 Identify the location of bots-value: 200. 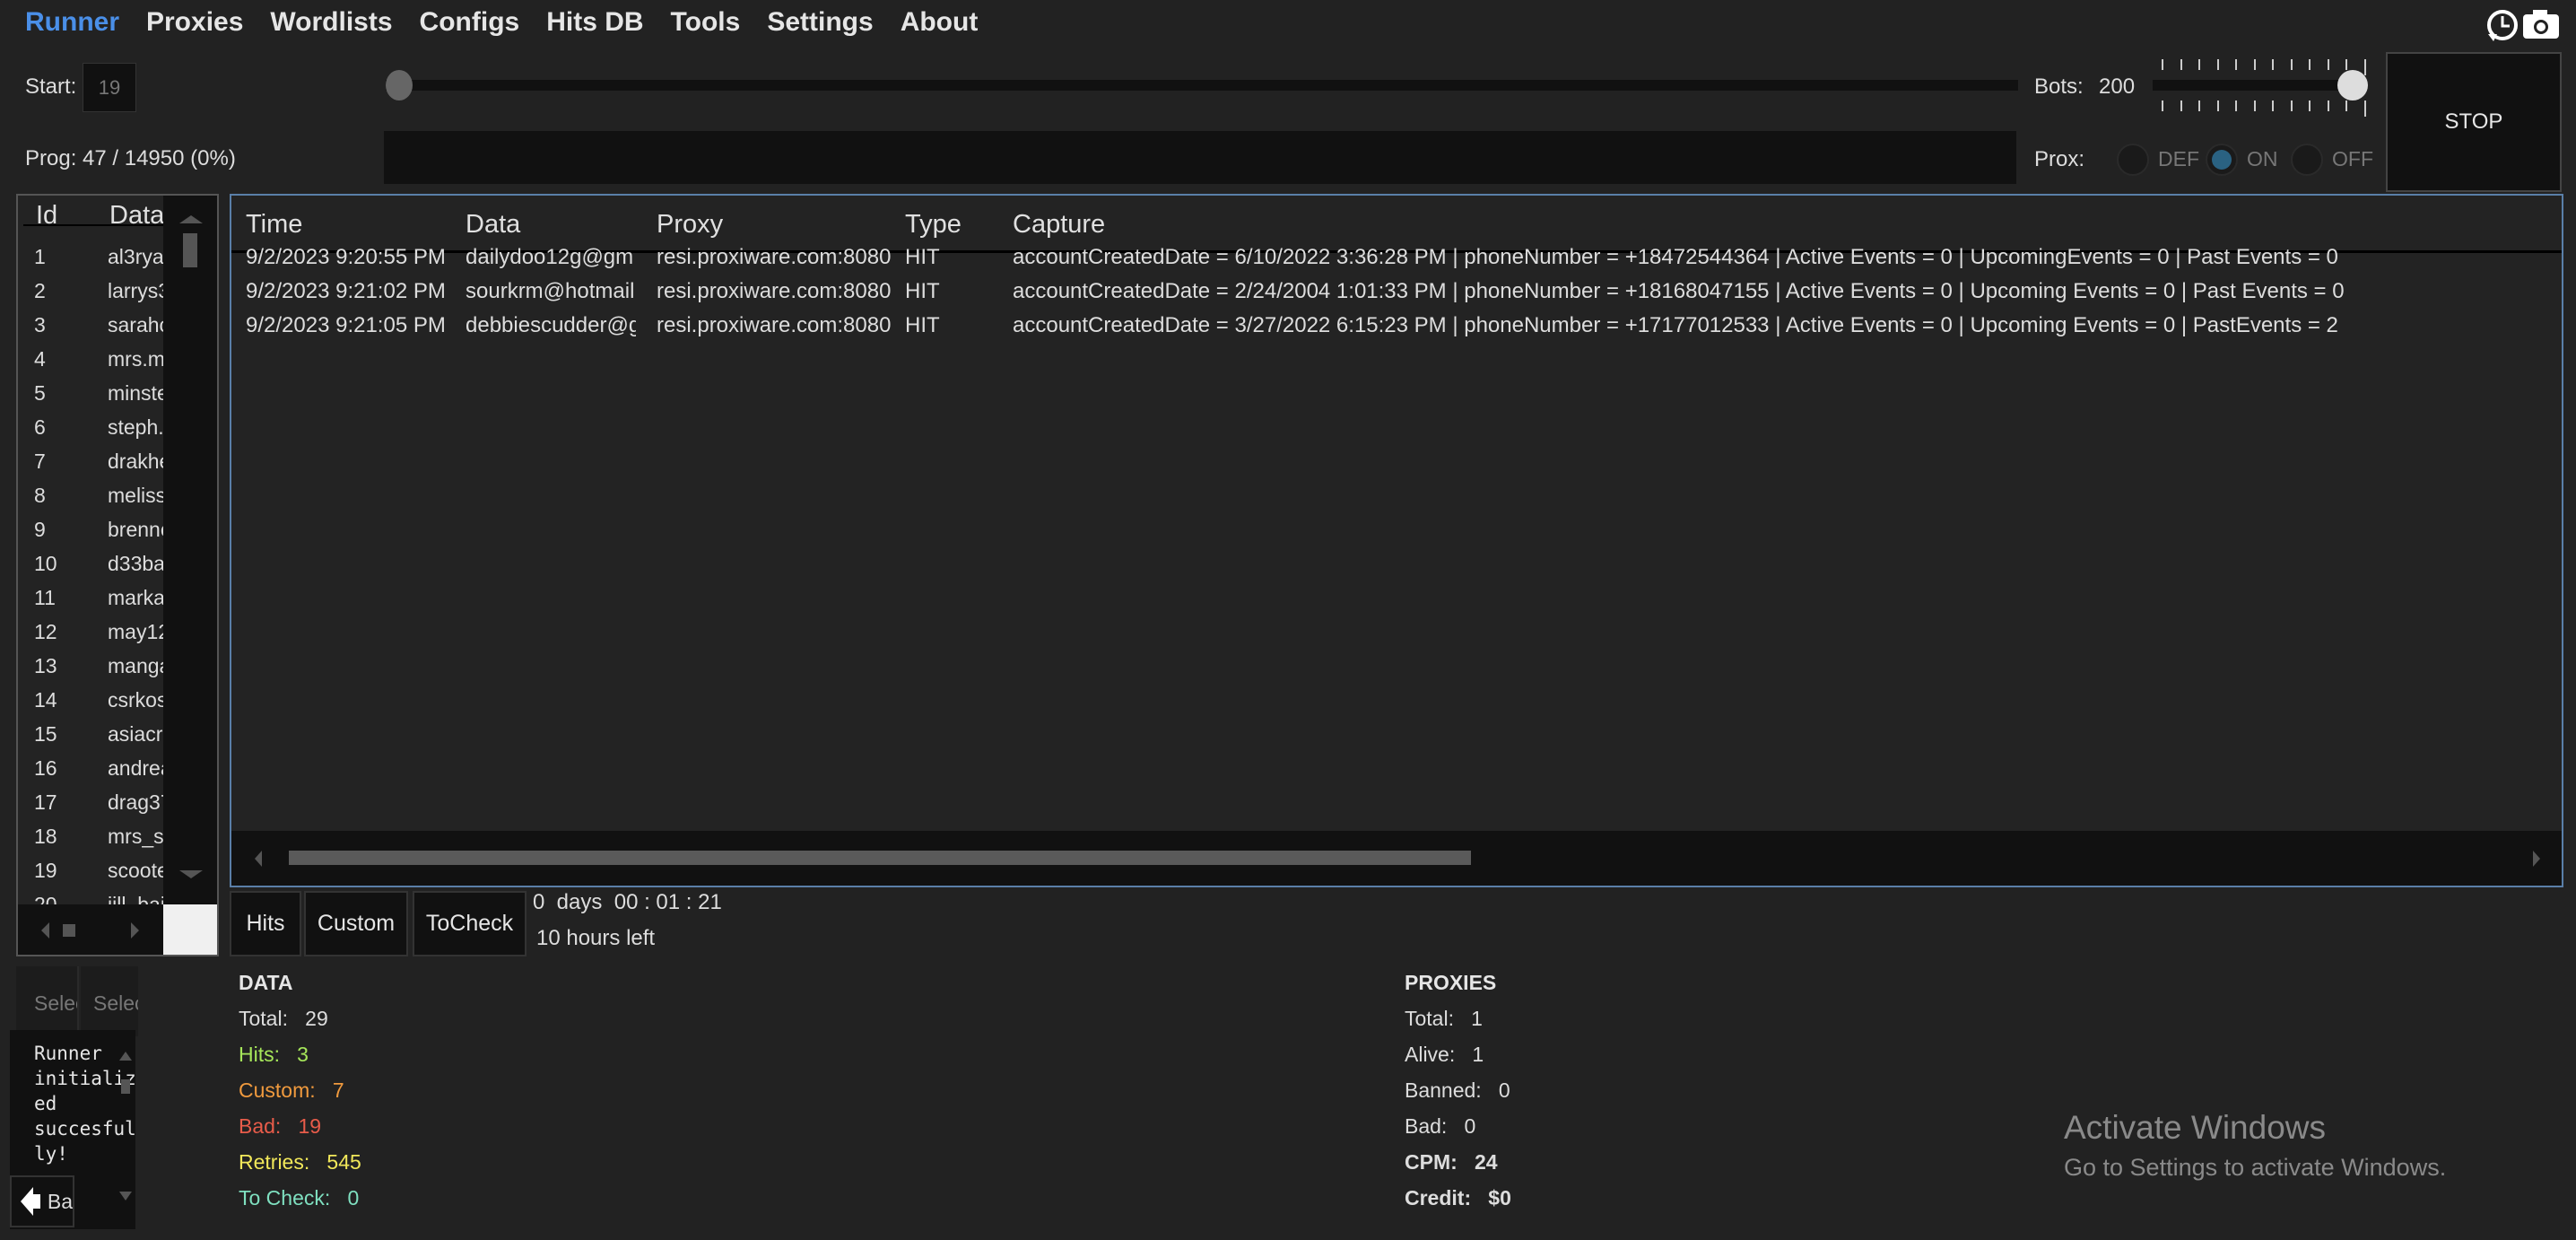
(2117, 86).